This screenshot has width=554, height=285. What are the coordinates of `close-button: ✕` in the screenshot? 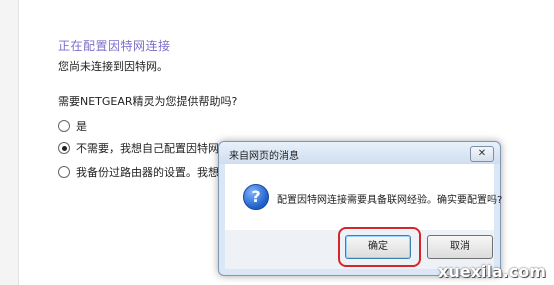 It's located at (482, 154).